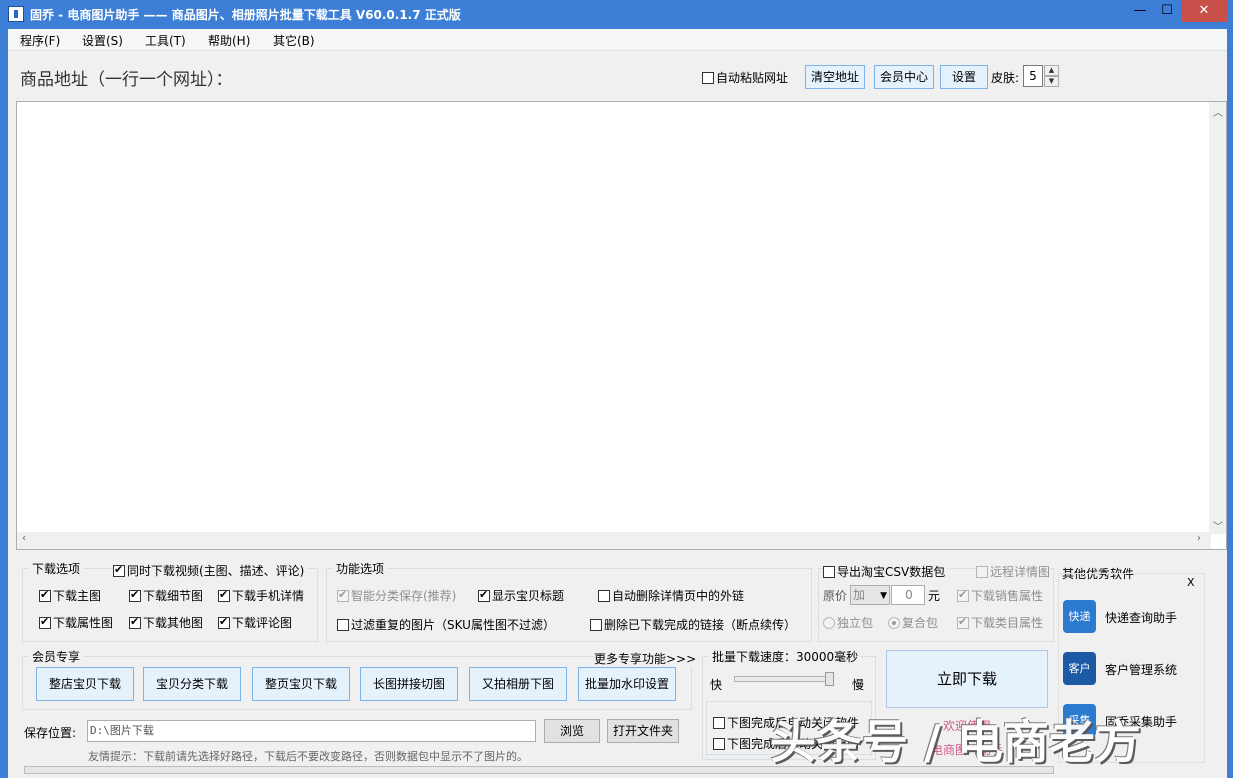 The height and width of the screenshot is (778, 1233). Describe the element at coordinates (56, 656) in the screenshot. I see `member-title: 会员专享` at that location.